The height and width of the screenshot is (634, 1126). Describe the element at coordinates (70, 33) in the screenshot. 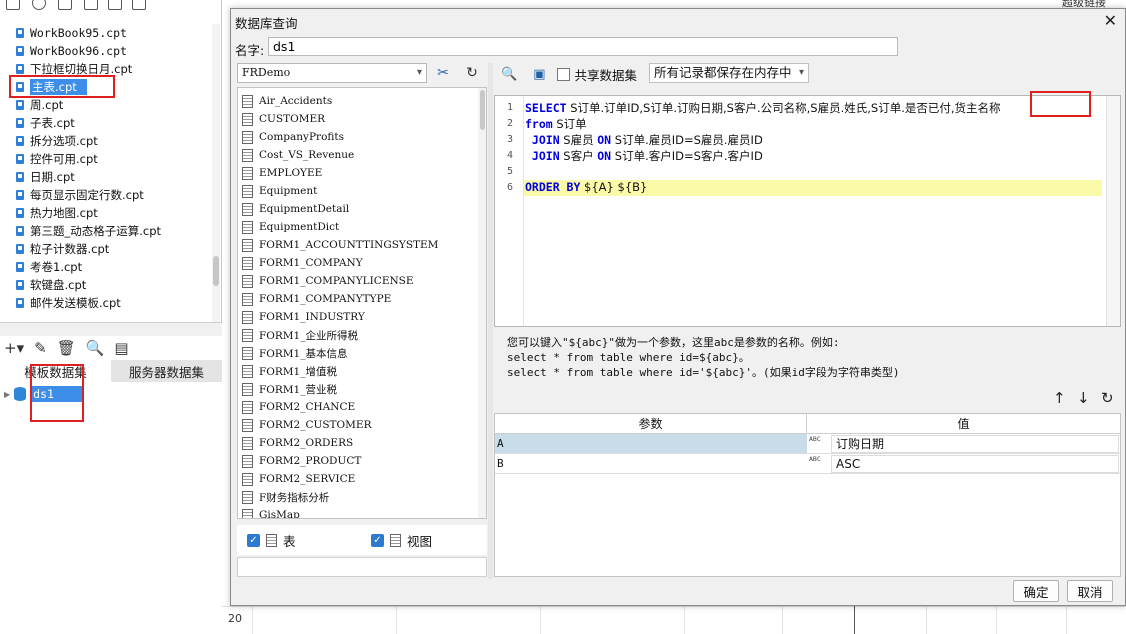

I see `file-item: WorkBook95.cpt` at that location.